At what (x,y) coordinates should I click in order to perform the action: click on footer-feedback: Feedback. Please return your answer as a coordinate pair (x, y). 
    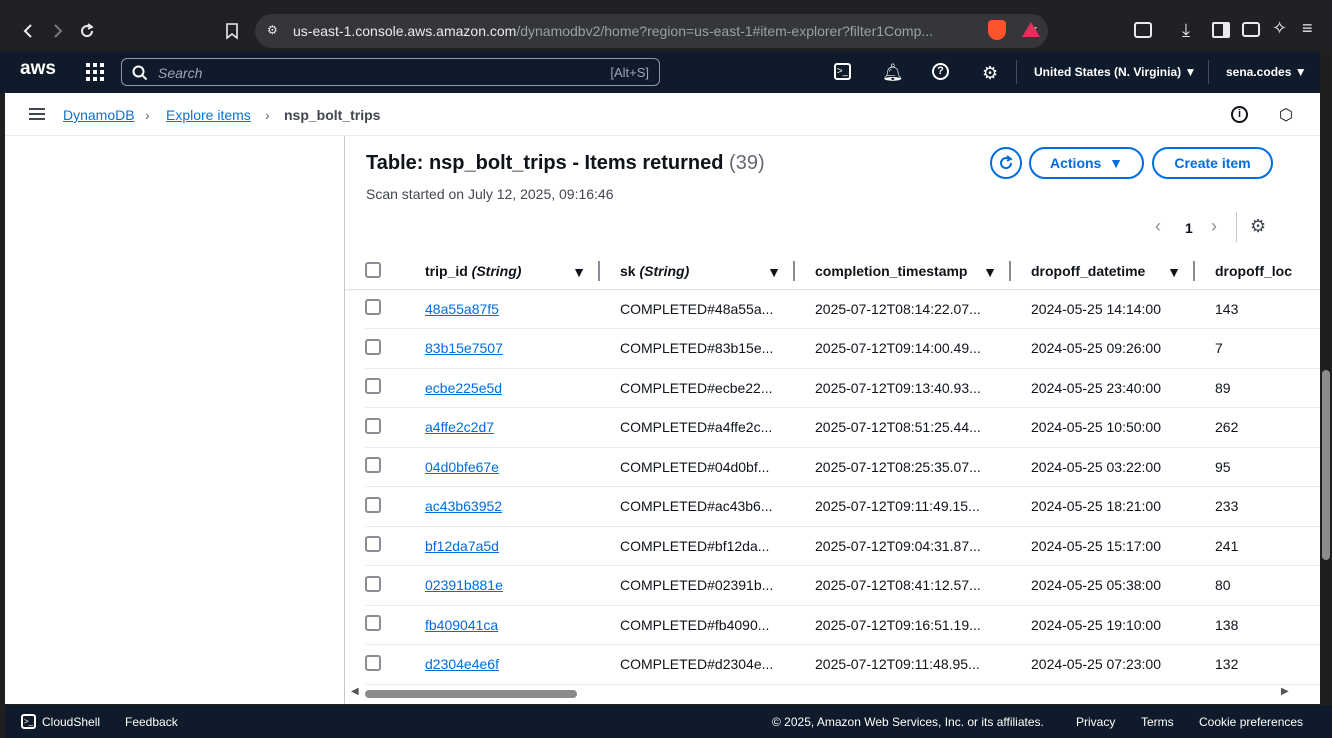
    Looking at the image, I should click on (151, 722).